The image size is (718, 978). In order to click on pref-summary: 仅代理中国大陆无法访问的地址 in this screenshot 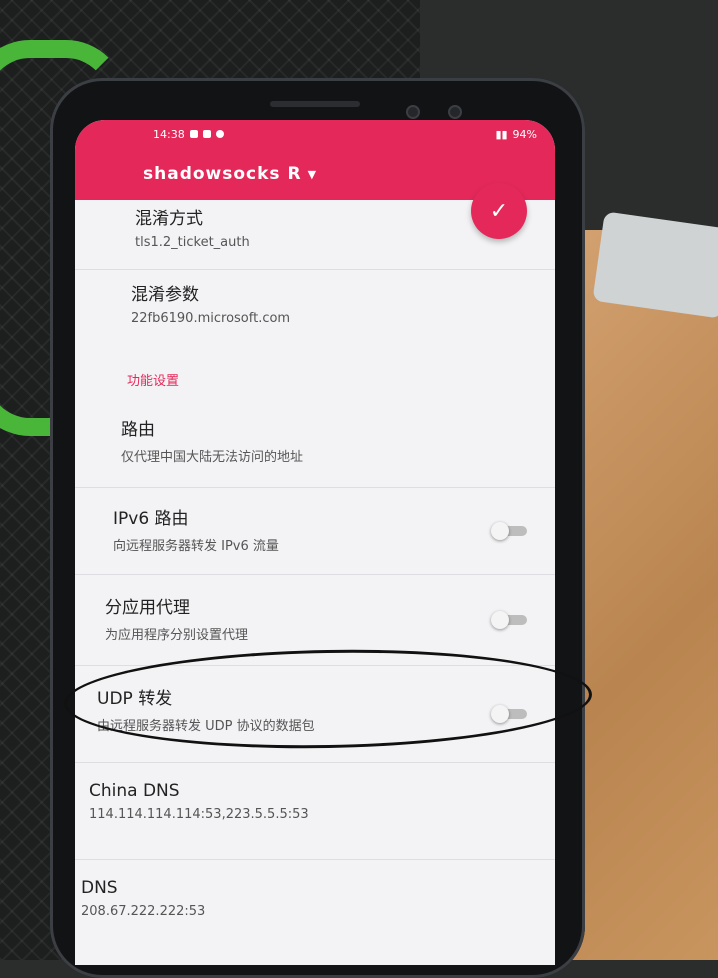, I will do `click(212, 457)`.